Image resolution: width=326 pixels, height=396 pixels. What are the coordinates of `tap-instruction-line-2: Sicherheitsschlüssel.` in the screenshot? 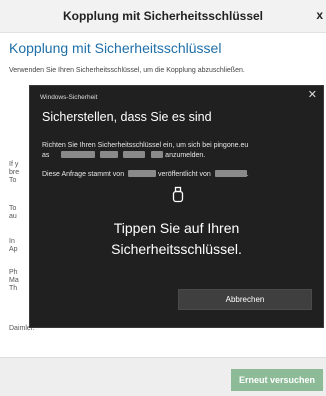 It's located at (176, 249).